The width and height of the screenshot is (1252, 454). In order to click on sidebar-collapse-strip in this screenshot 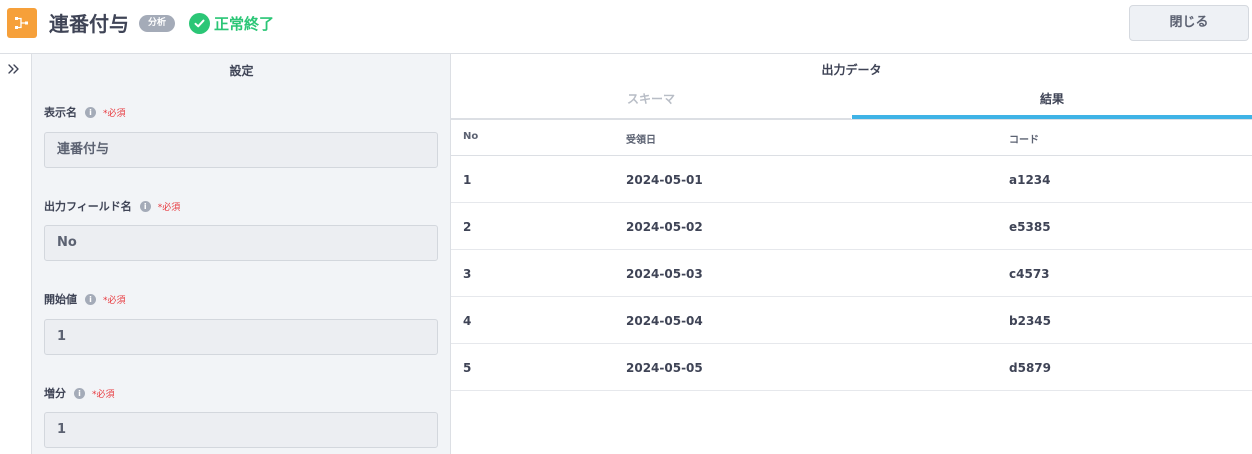, I will do `click(16, 254)`.